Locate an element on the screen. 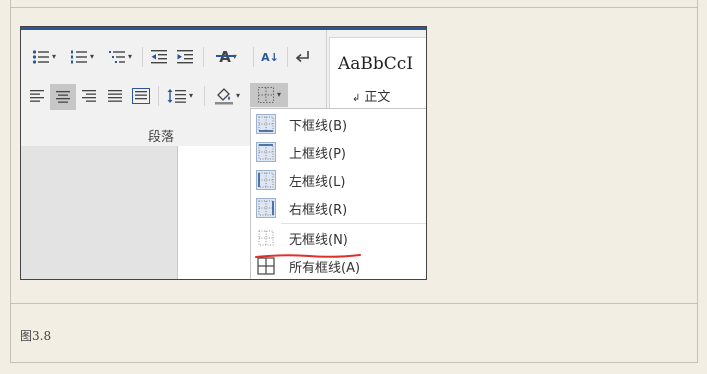 This screenshot has height=374, width=707. distributed-button is located at coordinates (141, 96).